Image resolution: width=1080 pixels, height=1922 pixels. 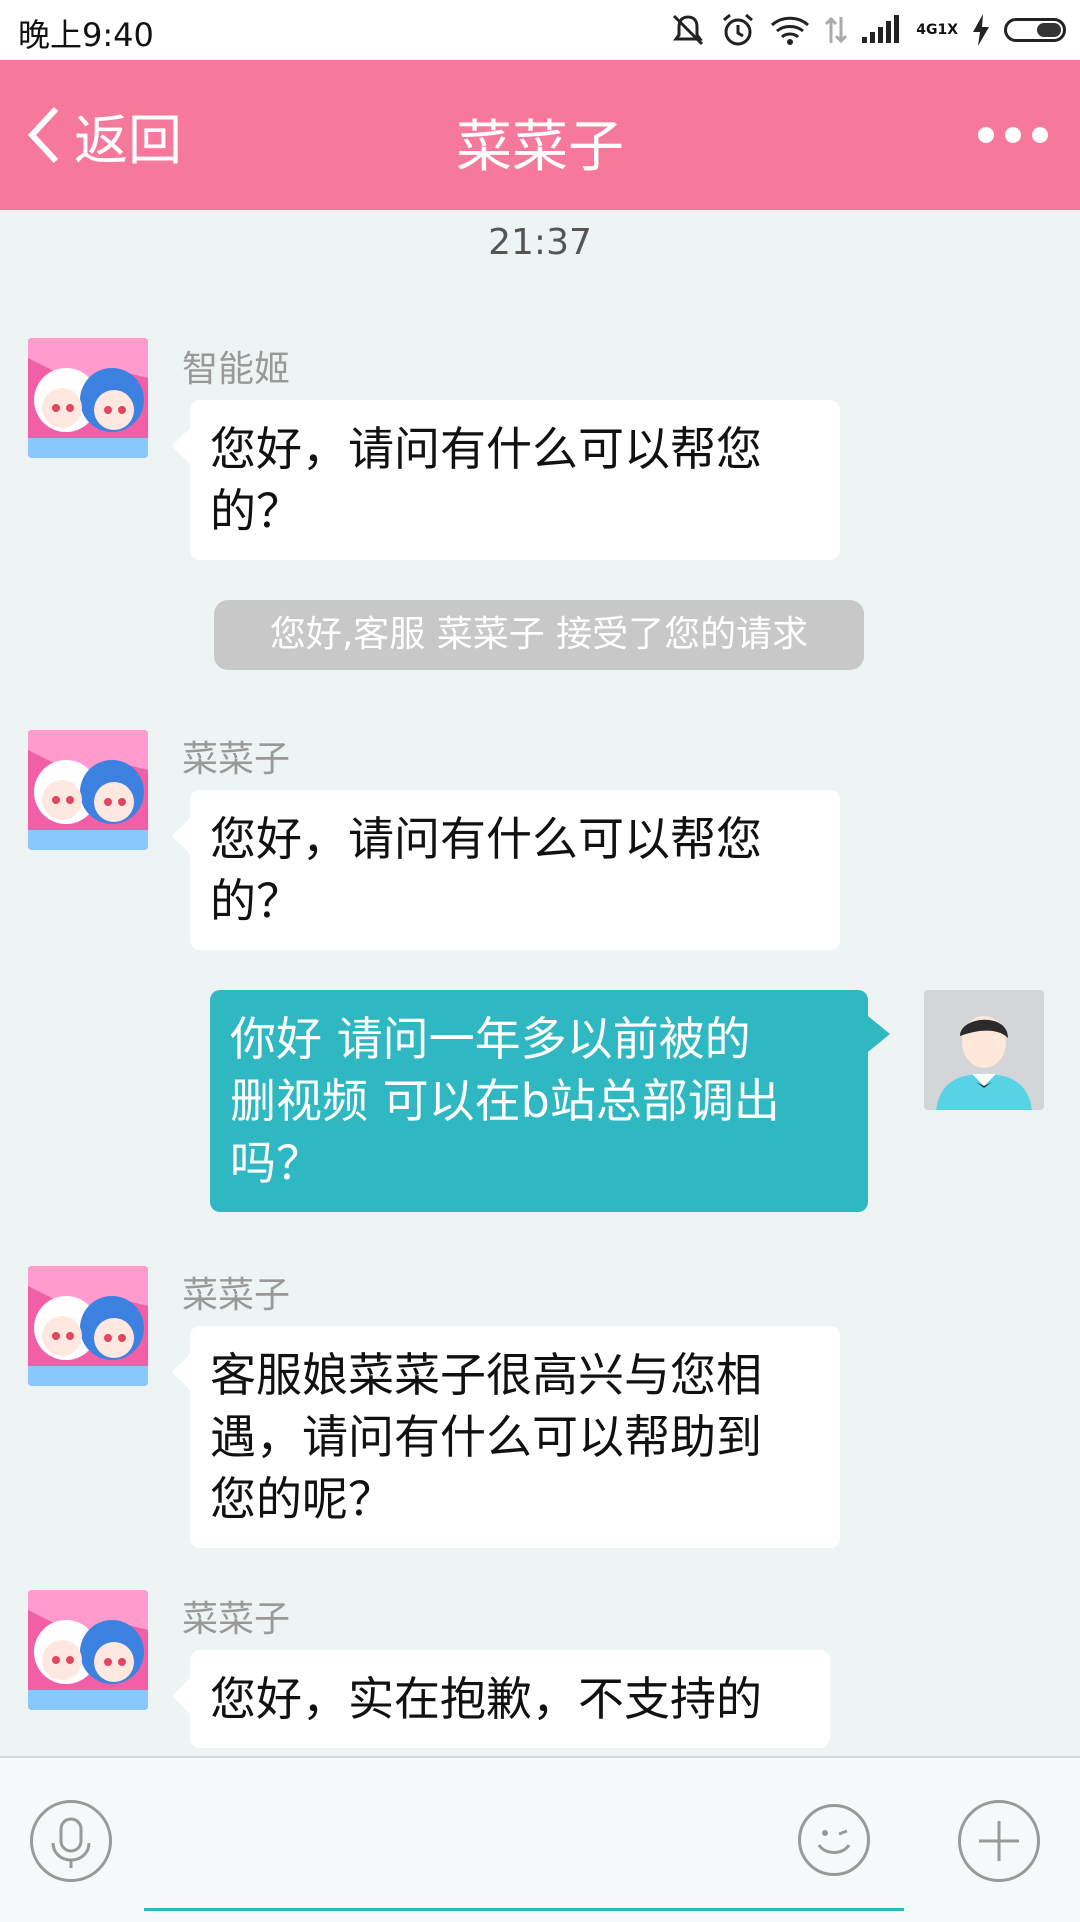 I want to click on message-line: 客服娘菜菜子很高兴与您相, so click(x=486, y=1375).